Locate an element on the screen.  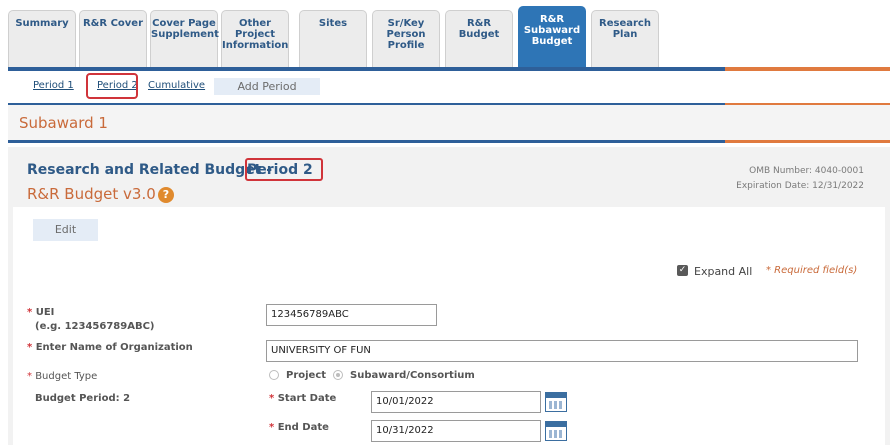
tab-summary: Summary is located at coordinates (42, 39).